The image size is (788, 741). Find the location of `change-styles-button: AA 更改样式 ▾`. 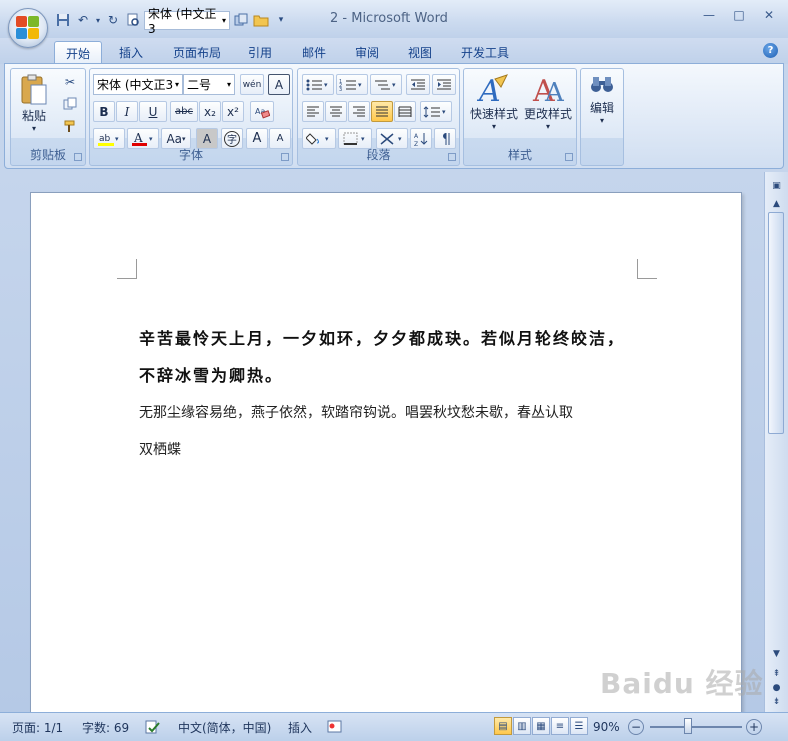

change-styles-button: AA 更改样式 ▾ is located at coordinates (548, 102).